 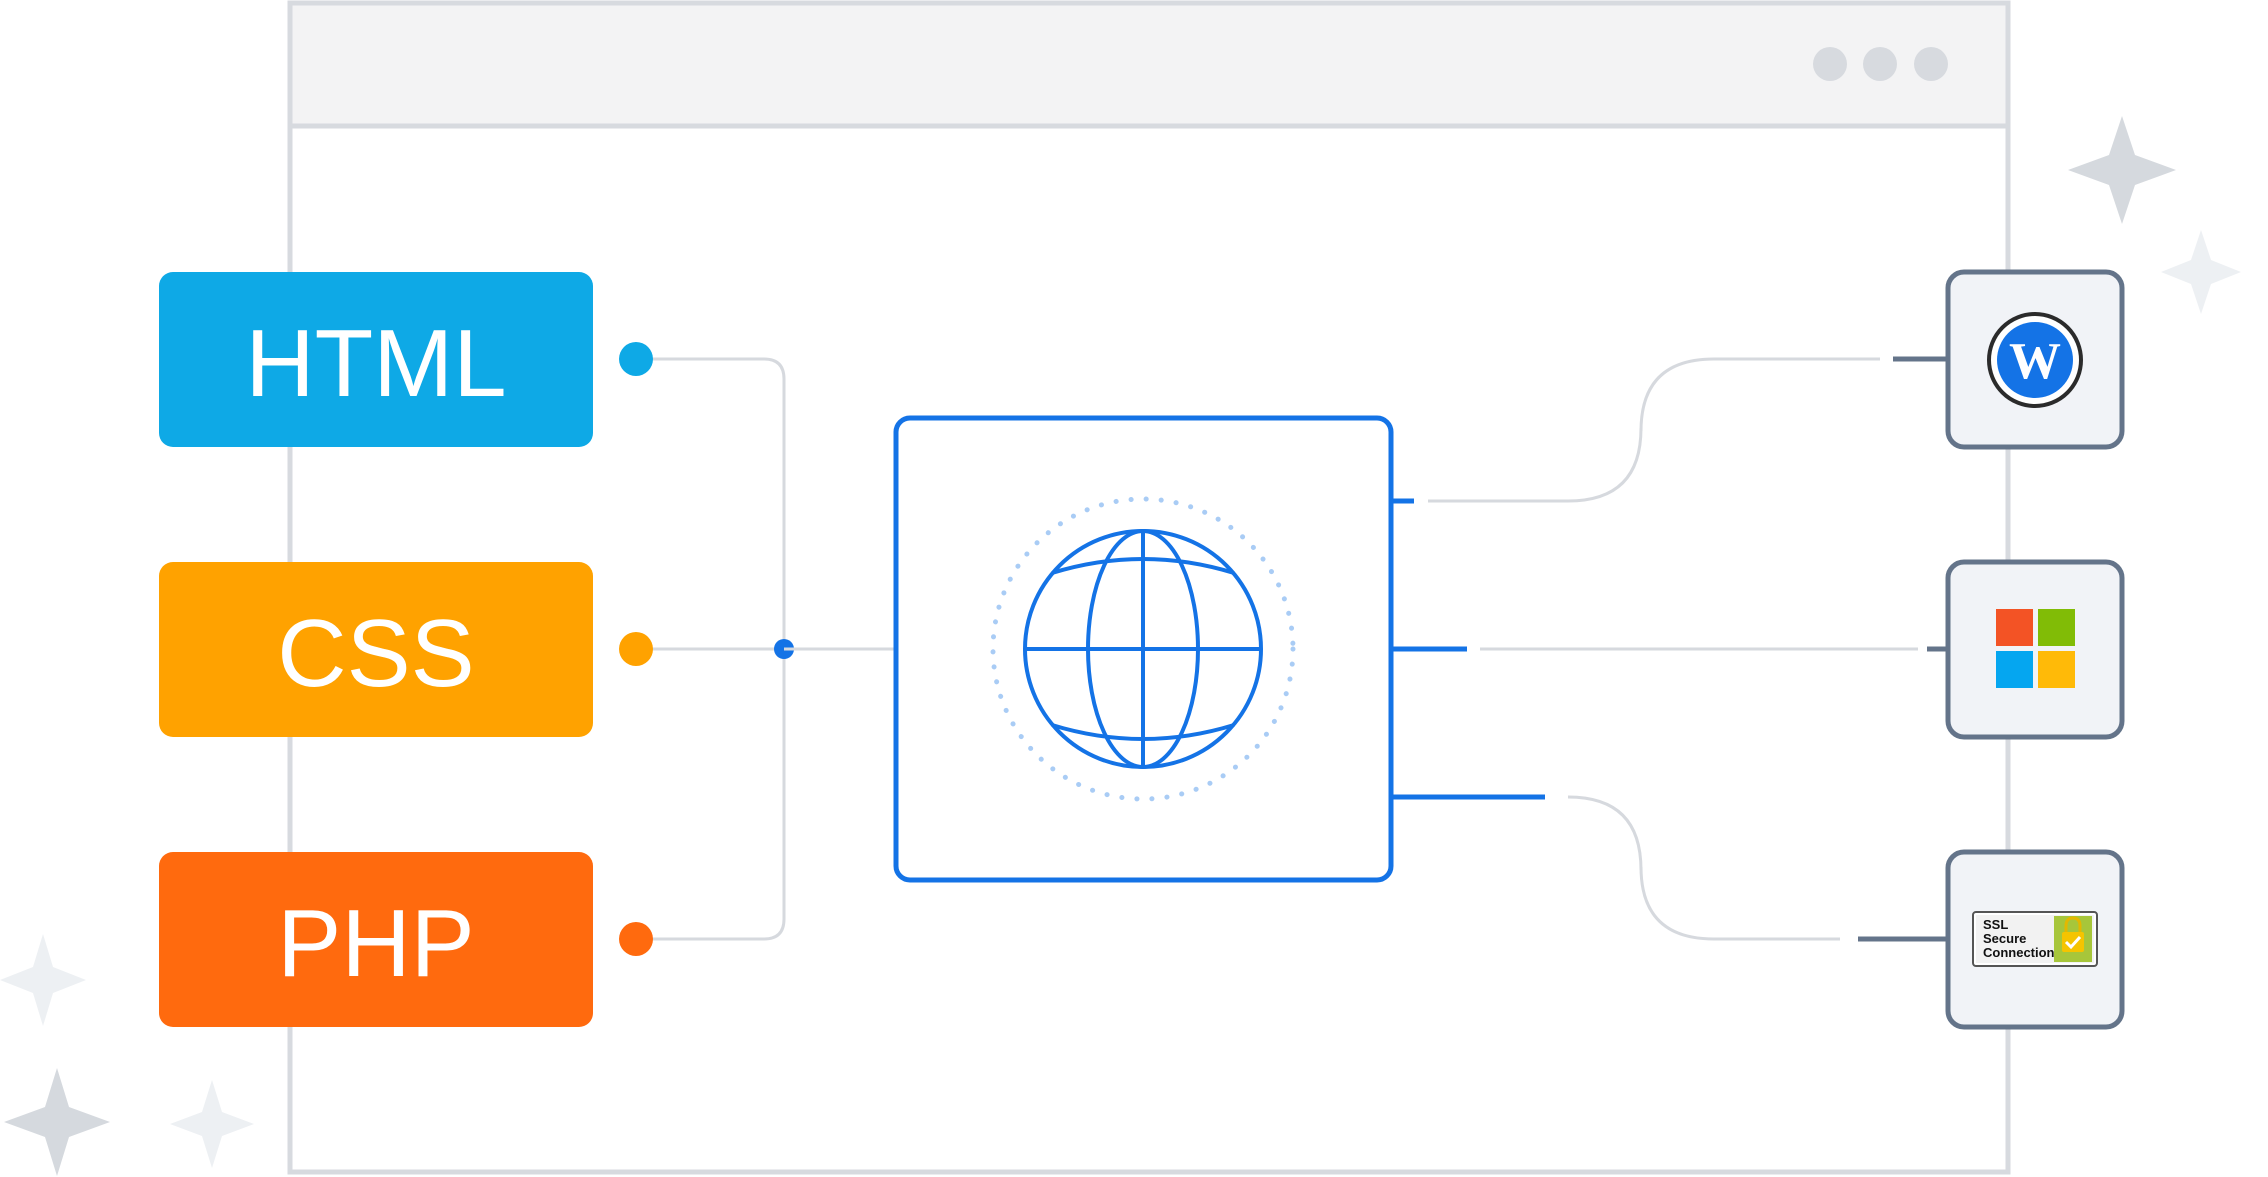 I want to click on language-css: CSS, so click(x=406, y=649).